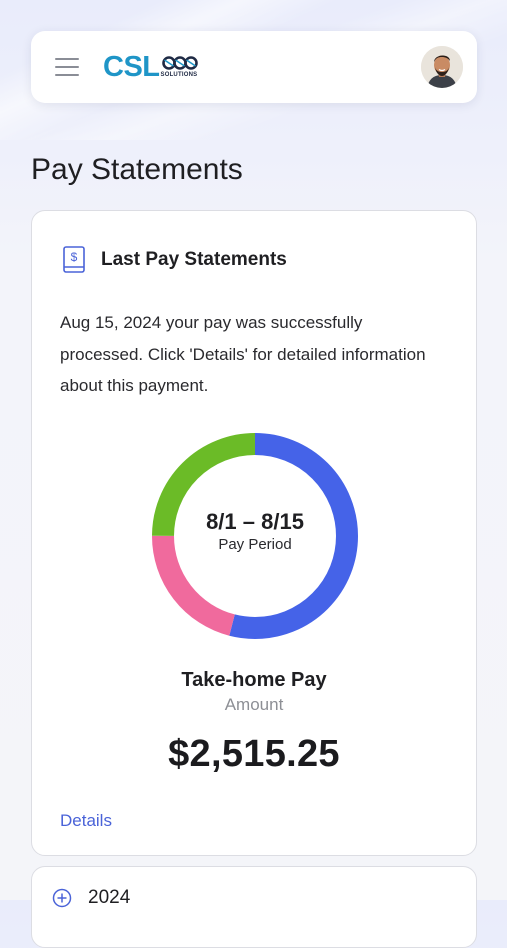 Image resolution: width=507 pixels, height=948 pixels. What do you see at coordinates (254, 67) in the screenshot?
I see `top-navigation-bar: CSL SOLUTIONS` at bounding box center [254, 67].